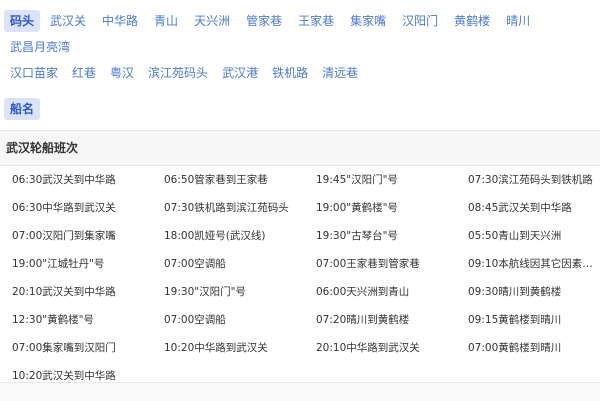  What do you see at coordinates (240, 73) in the screenshot?
I see `tab-terminal-option: 武汉港` at bounding box center [240, 73].